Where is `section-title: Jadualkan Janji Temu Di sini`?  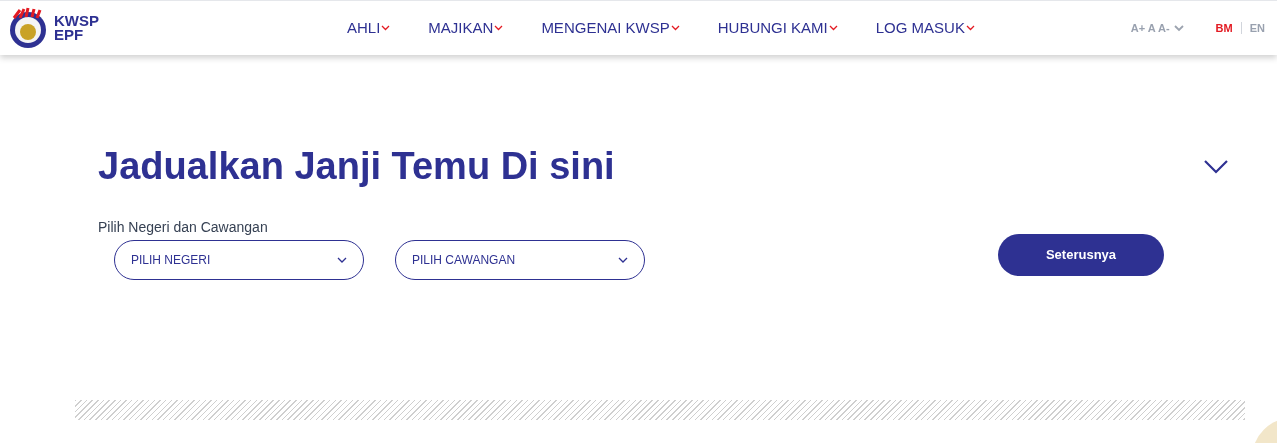
section-title: Jadualkan Janji Temu Di sini is located at coordinates (356, 166).